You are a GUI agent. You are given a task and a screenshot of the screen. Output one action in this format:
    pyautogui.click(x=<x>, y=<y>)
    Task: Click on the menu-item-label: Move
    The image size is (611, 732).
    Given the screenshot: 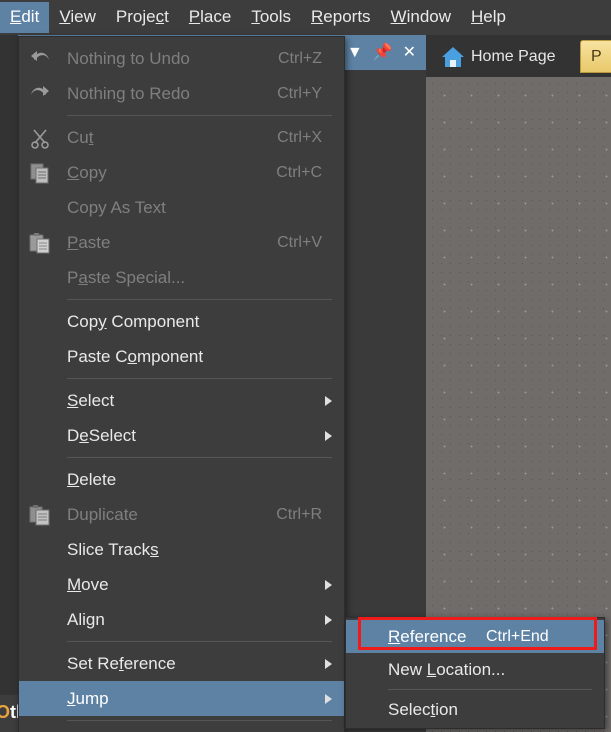 What is the action you would take?
    pyautogui.click(x=88, y=584)
    